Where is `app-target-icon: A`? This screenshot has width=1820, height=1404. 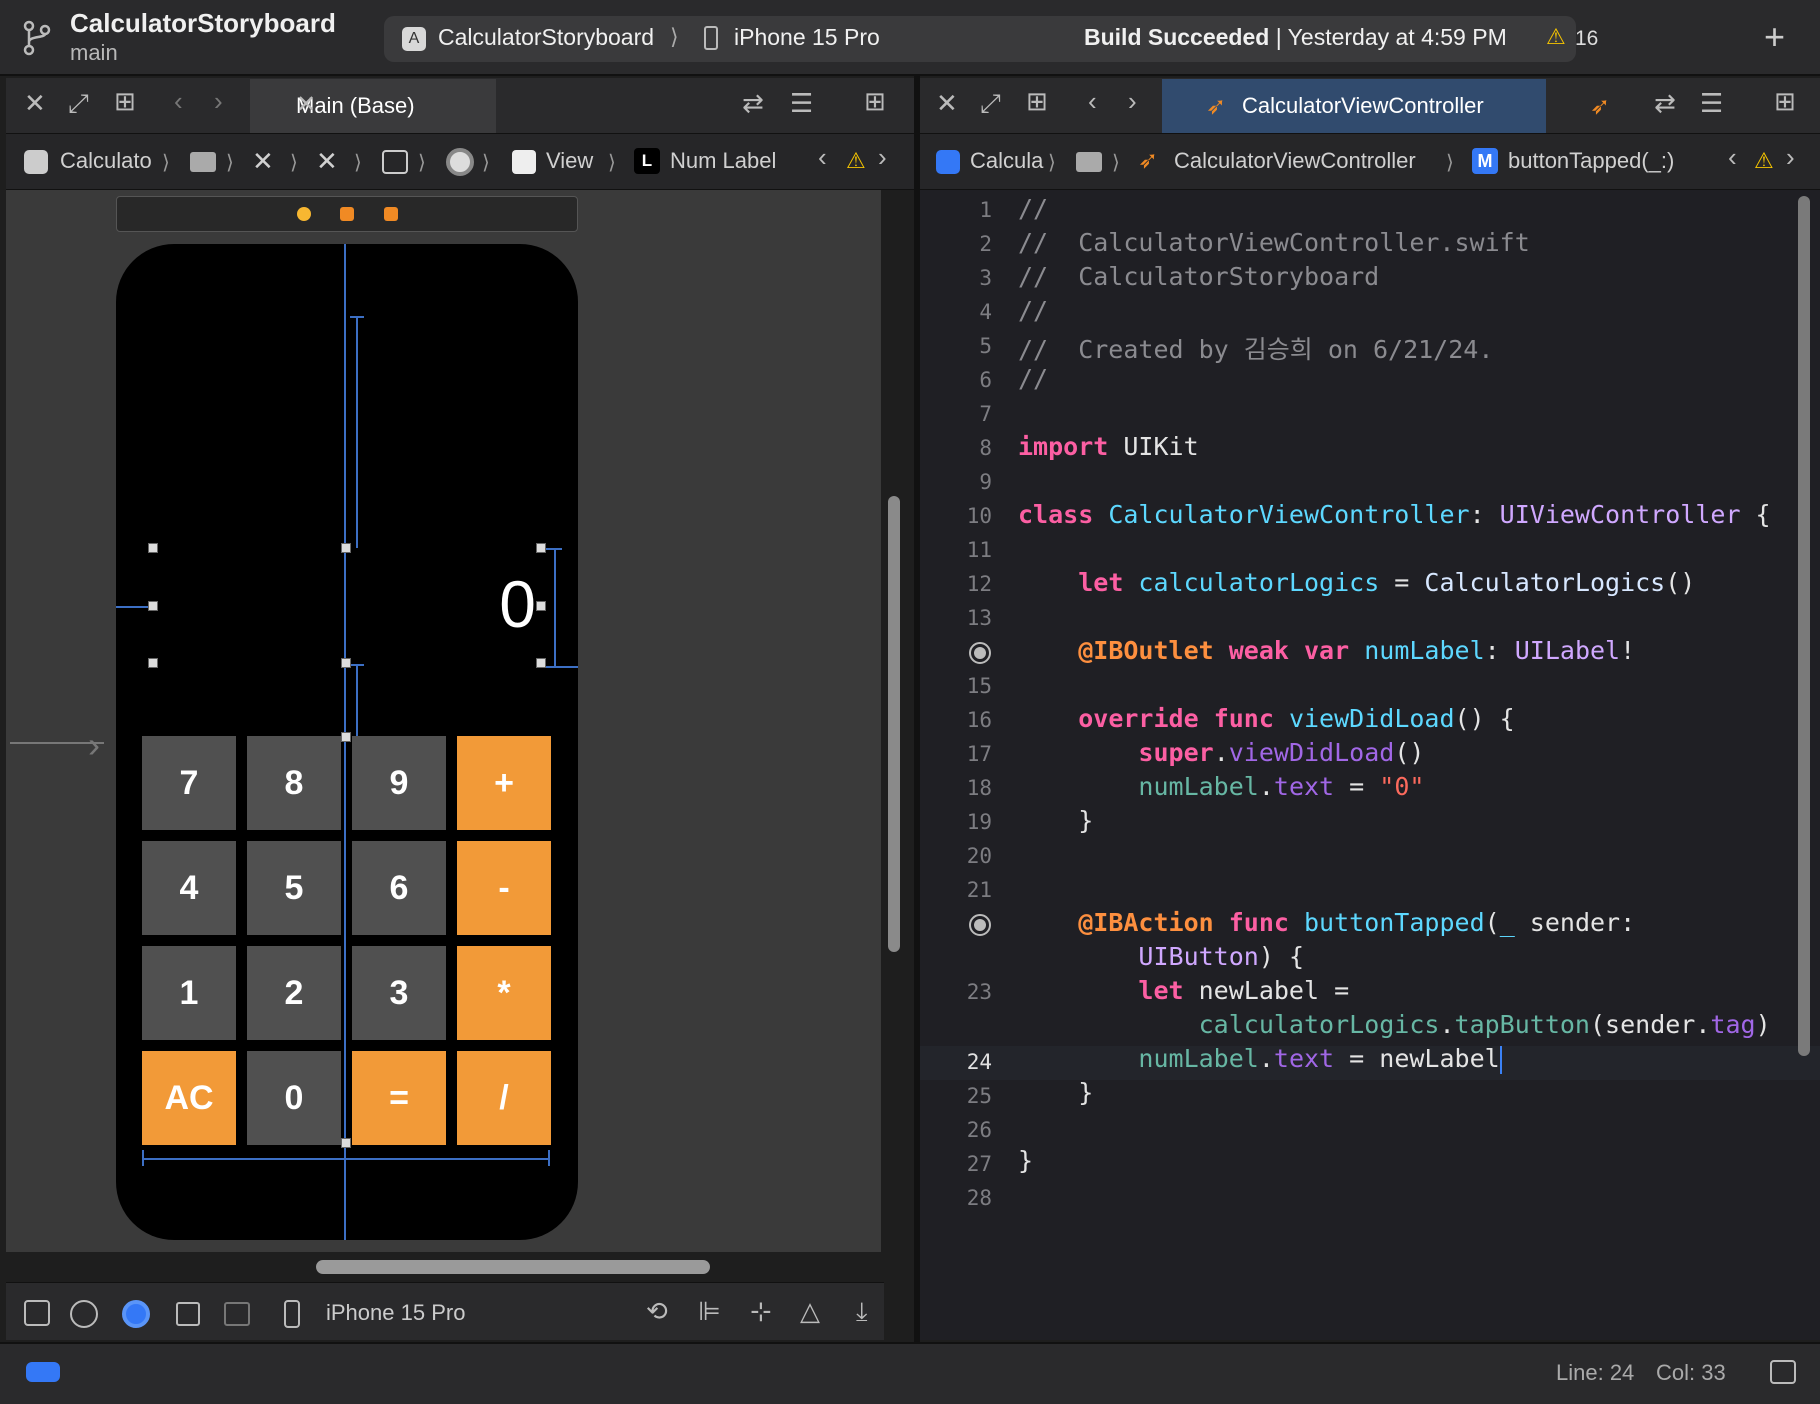
app-target-icon: A is located at coordinates (414, 39).